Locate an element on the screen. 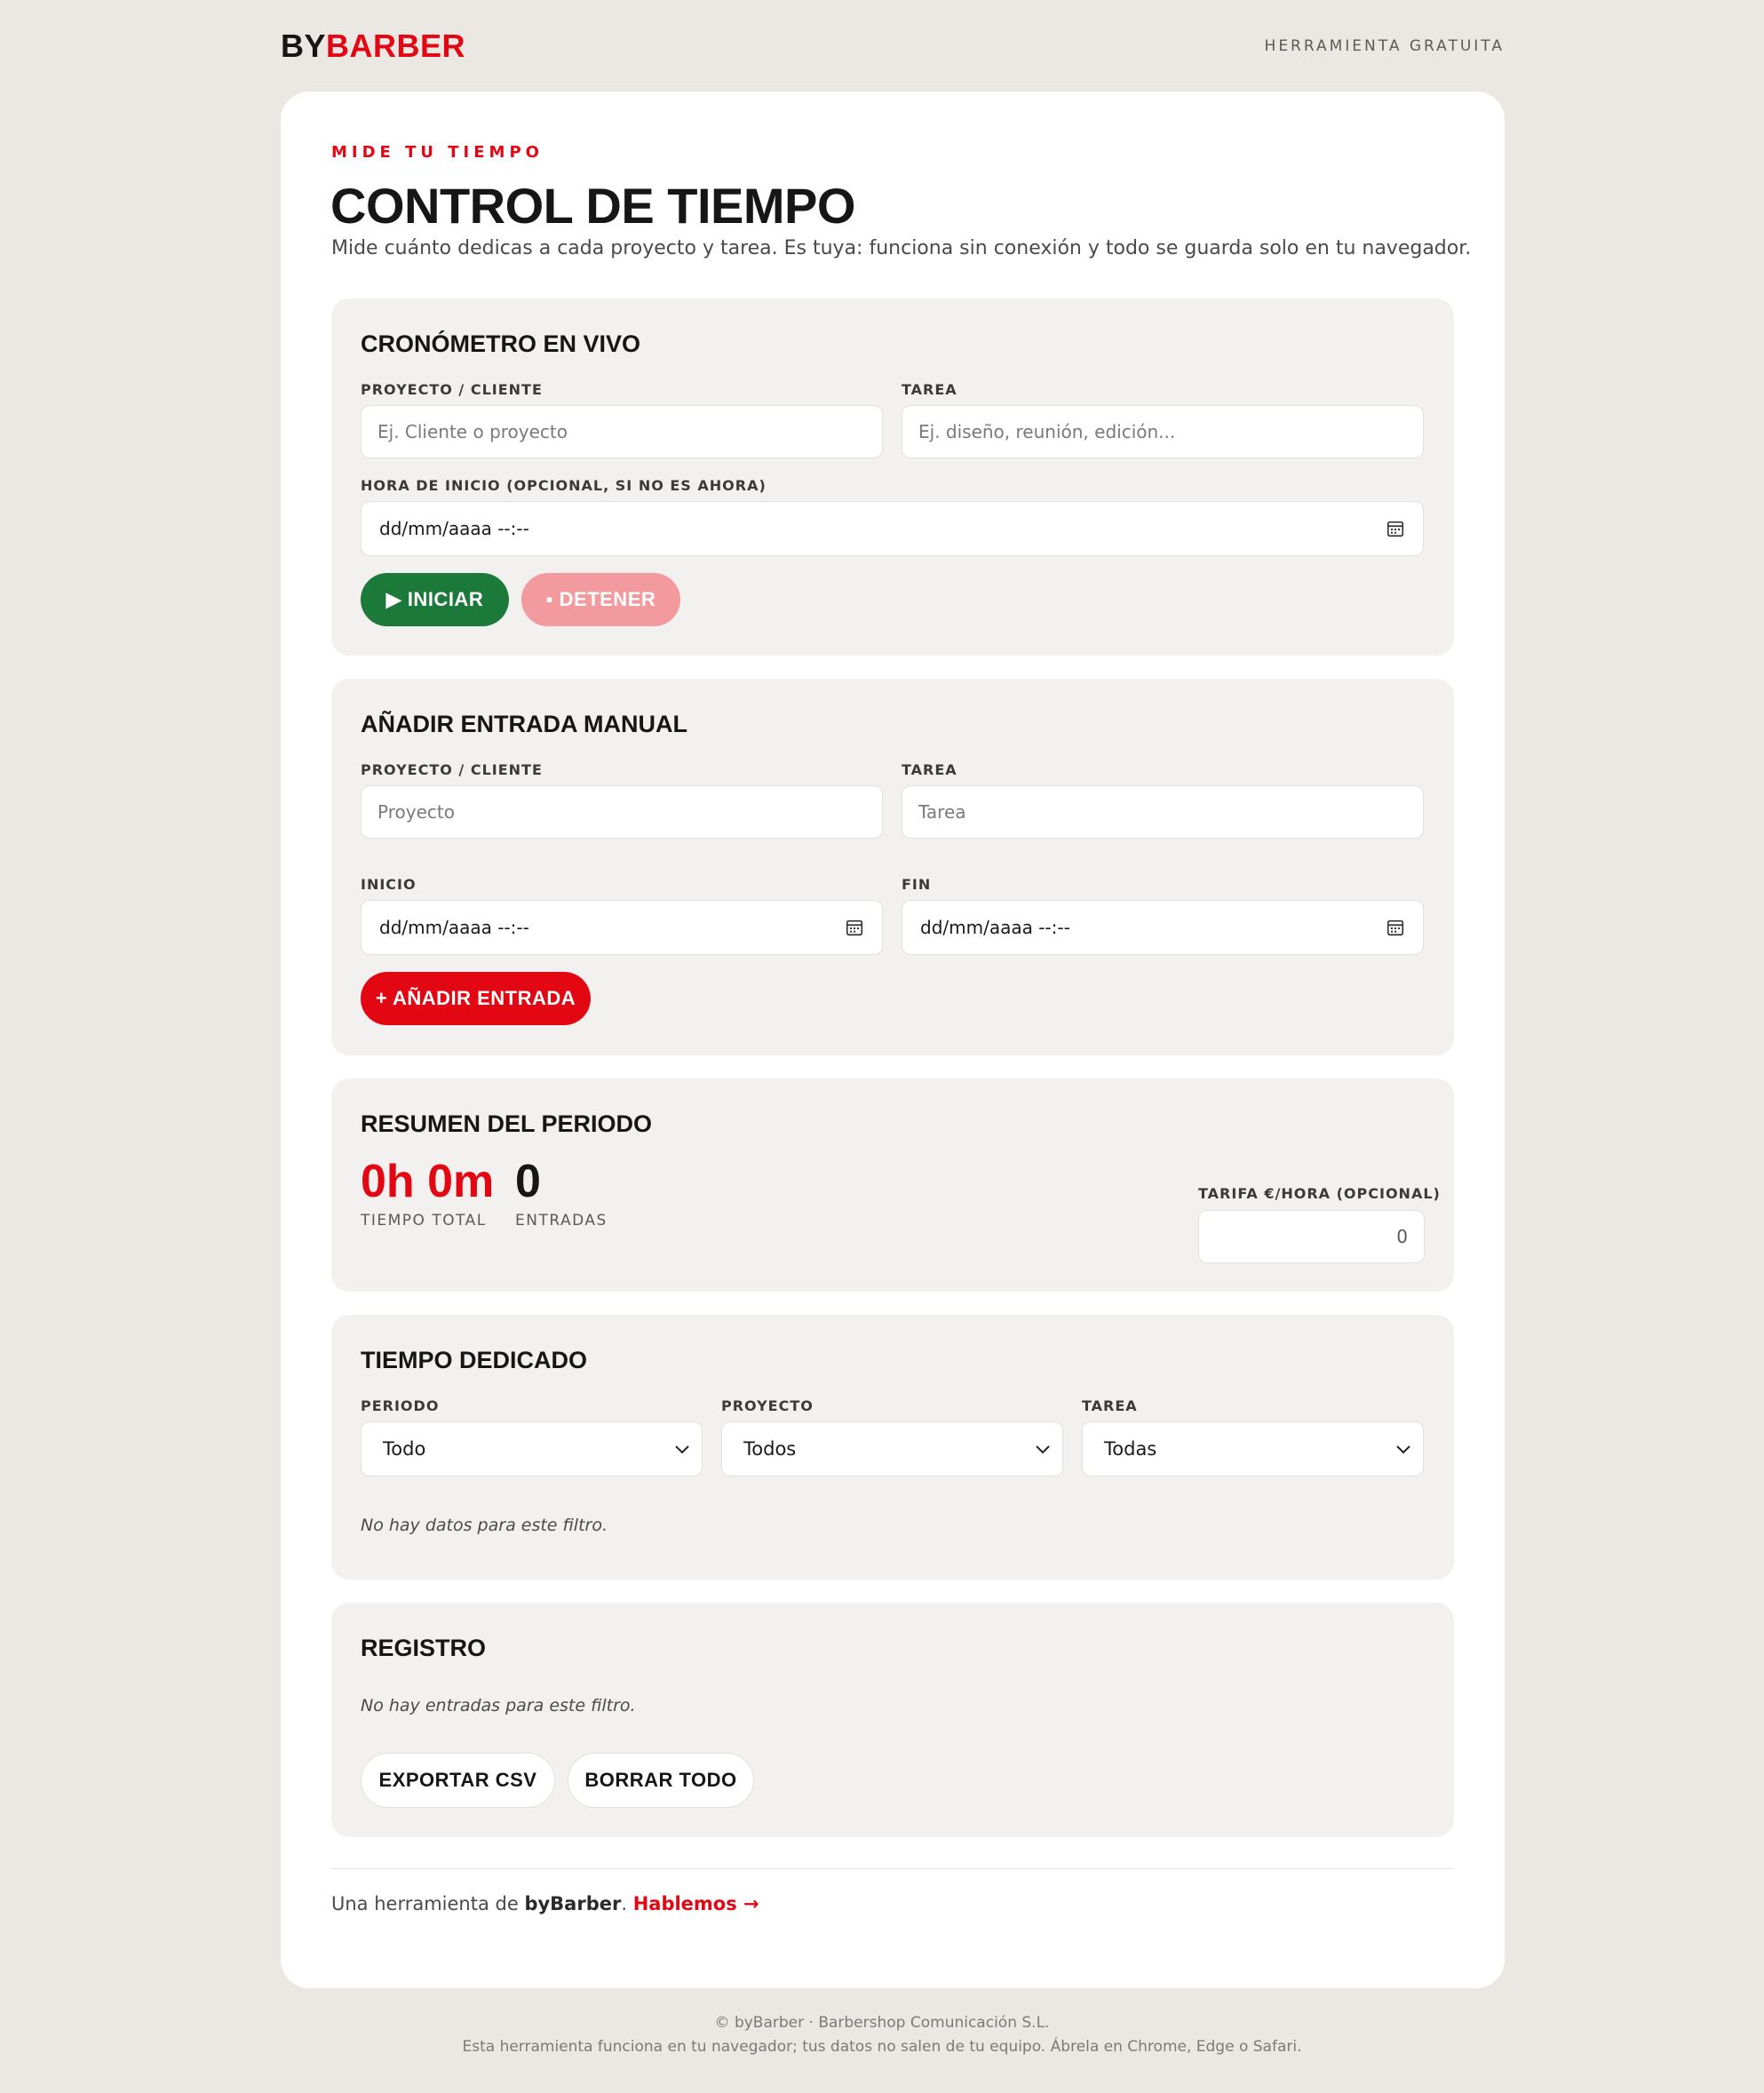 The height and width of the screenshot is (2093, 1764). manual-project-label: PROYECTO / CLIENTE is located at coordinates (452, 770).